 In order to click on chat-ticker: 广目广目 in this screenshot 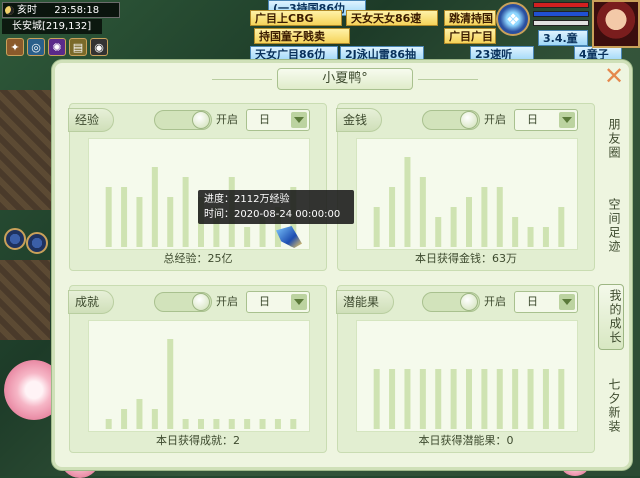, I will do `click(470, 36)`.